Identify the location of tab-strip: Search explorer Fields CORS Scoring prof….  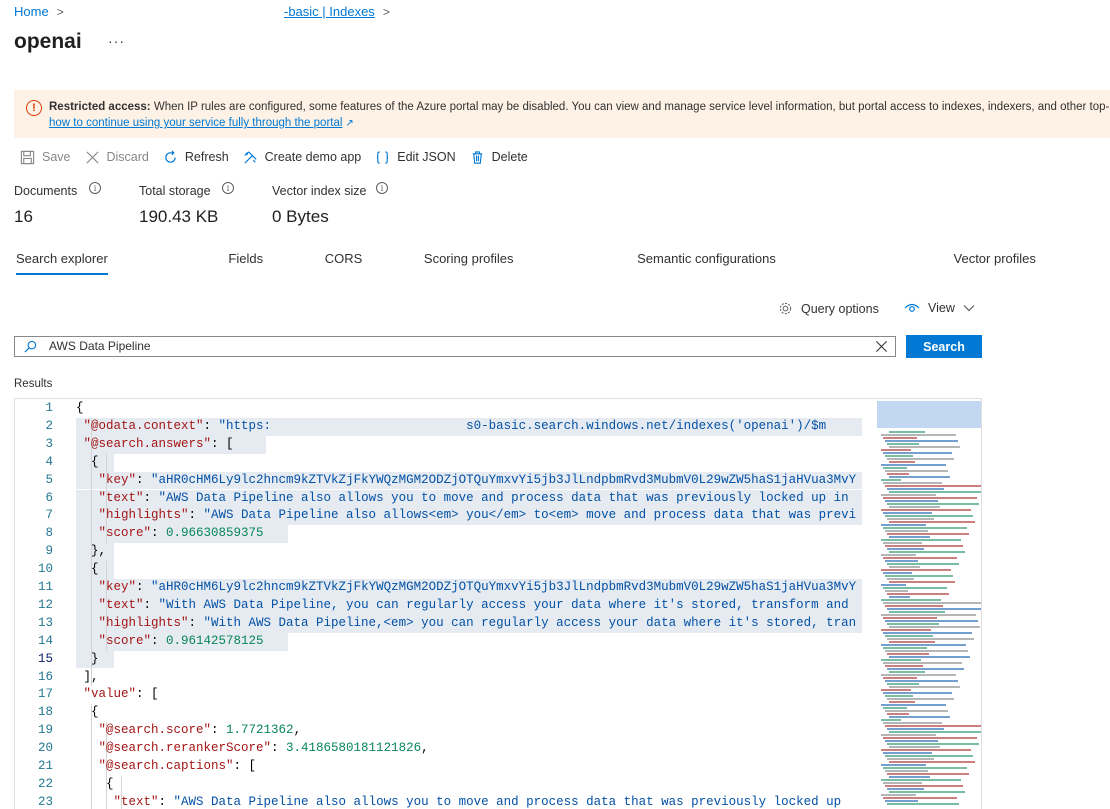
(526, 258).